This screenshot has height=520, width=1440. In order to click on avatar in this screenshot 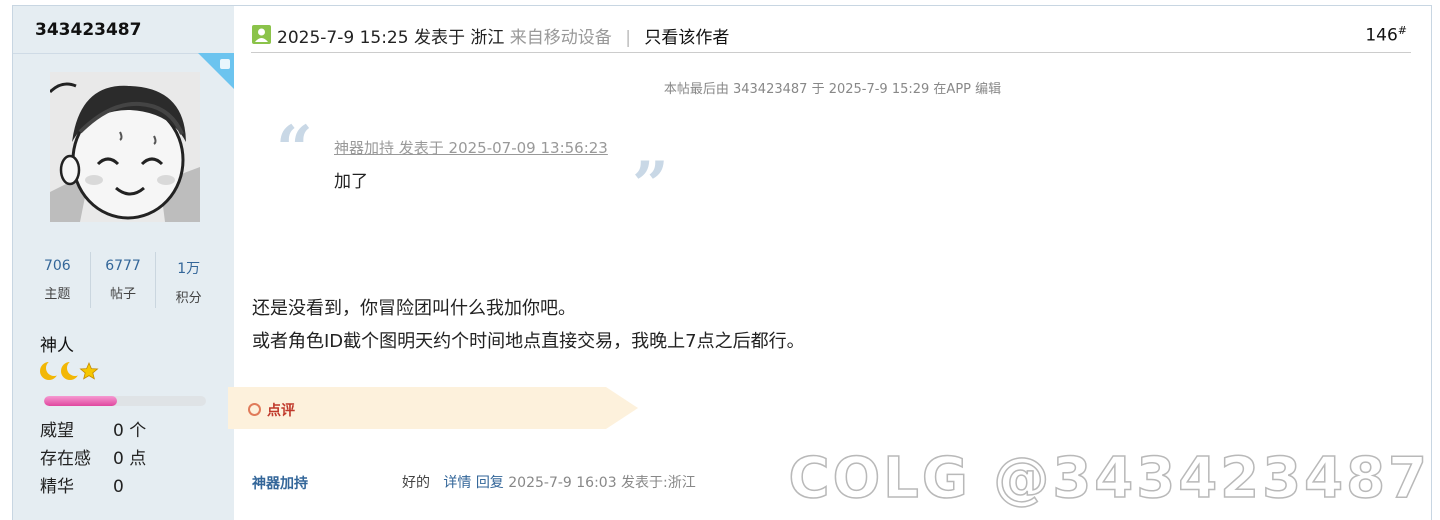, I will do `click(125, 147)`.